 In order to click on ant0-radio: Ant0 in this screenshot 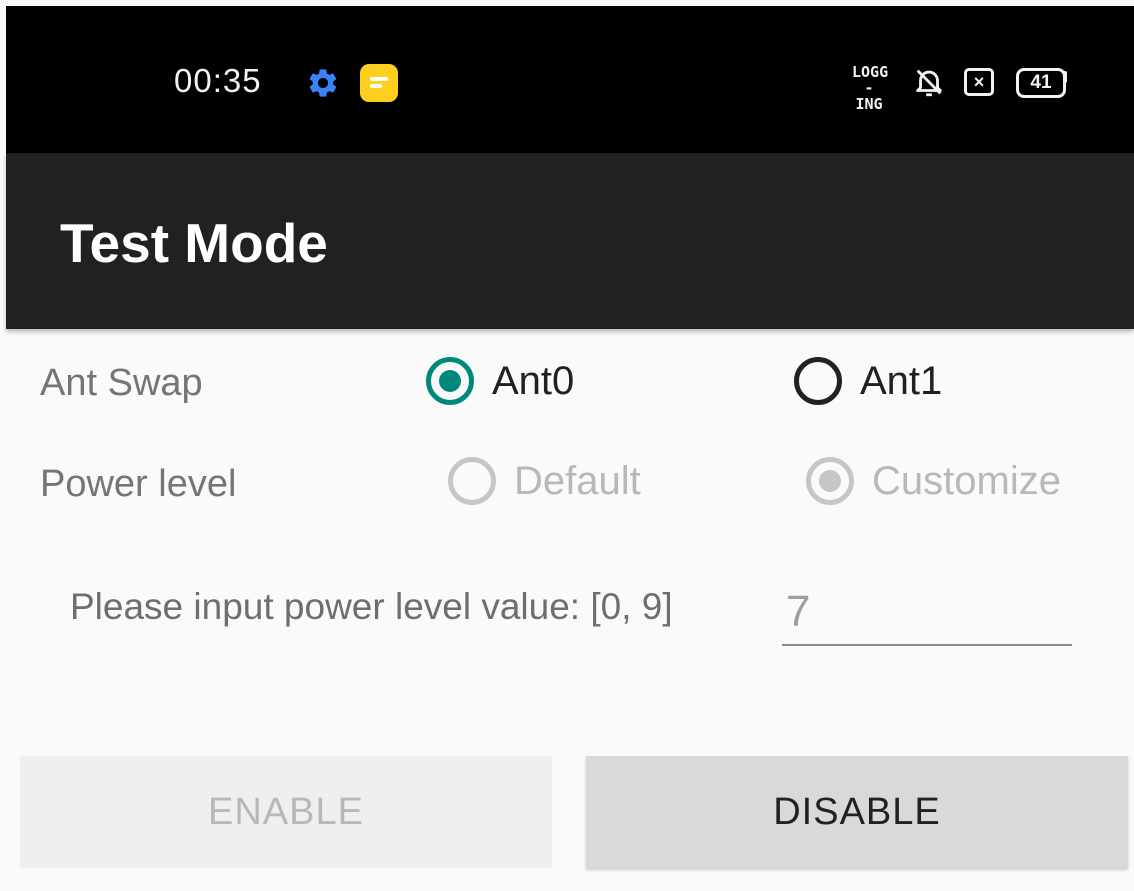, I will do `click(500, 381)`.